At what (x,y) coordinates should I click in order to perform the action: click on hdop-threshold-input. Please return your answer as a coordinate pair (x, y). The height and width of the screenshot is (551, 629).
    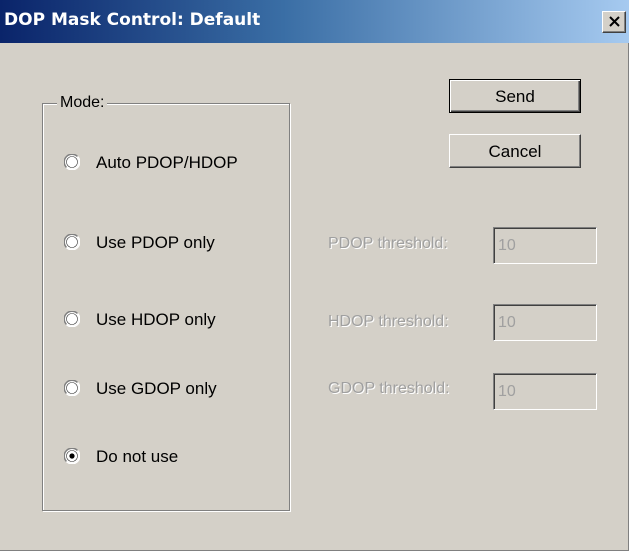
    Looking at the image, I should click on (545, 322).